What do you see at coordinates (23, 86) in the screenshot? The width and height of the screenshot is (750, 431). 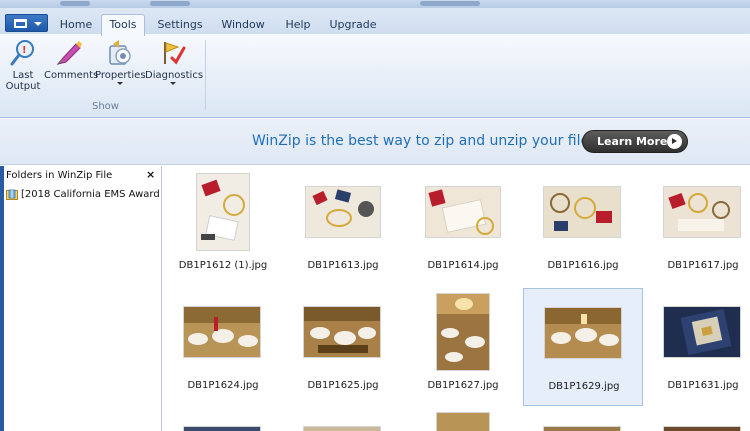 I see `last-output-label-2: Output` at bounding box center [23, 86].